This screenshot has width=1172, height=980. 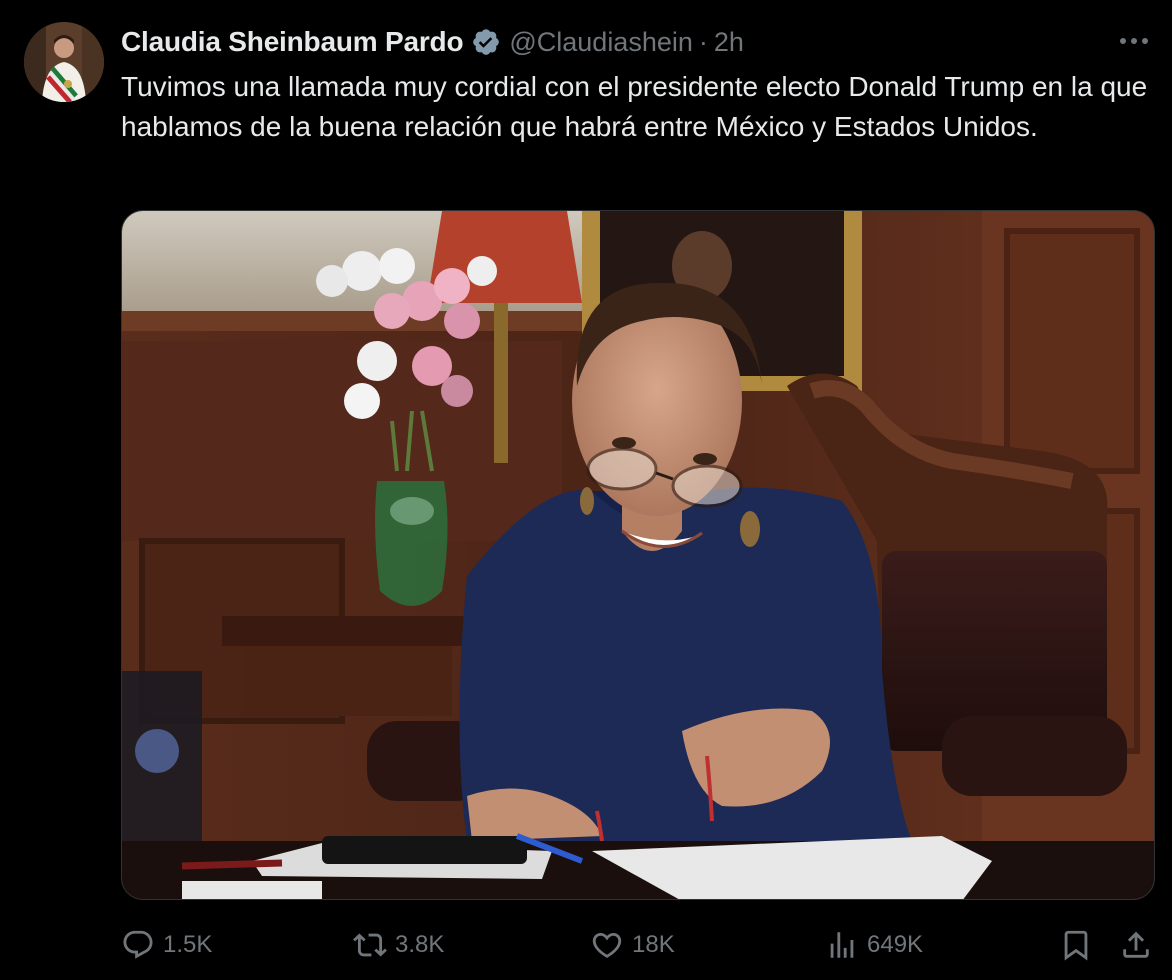 What do you see at coordinates (1134, 41) in the screenshot?
I see `more-icon` at bounding box center [1134, 41].